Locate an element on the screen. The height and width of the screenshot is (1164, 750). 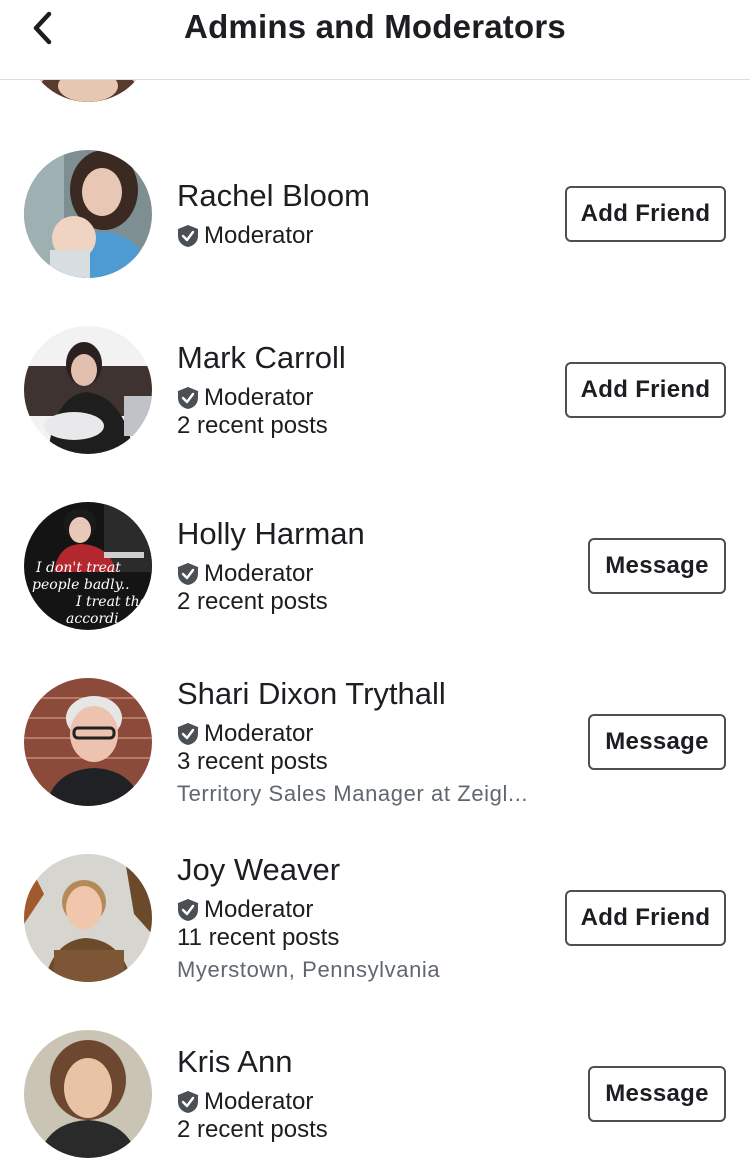
top-bar: Admins and Moderators is located at coordinates (375, 40).